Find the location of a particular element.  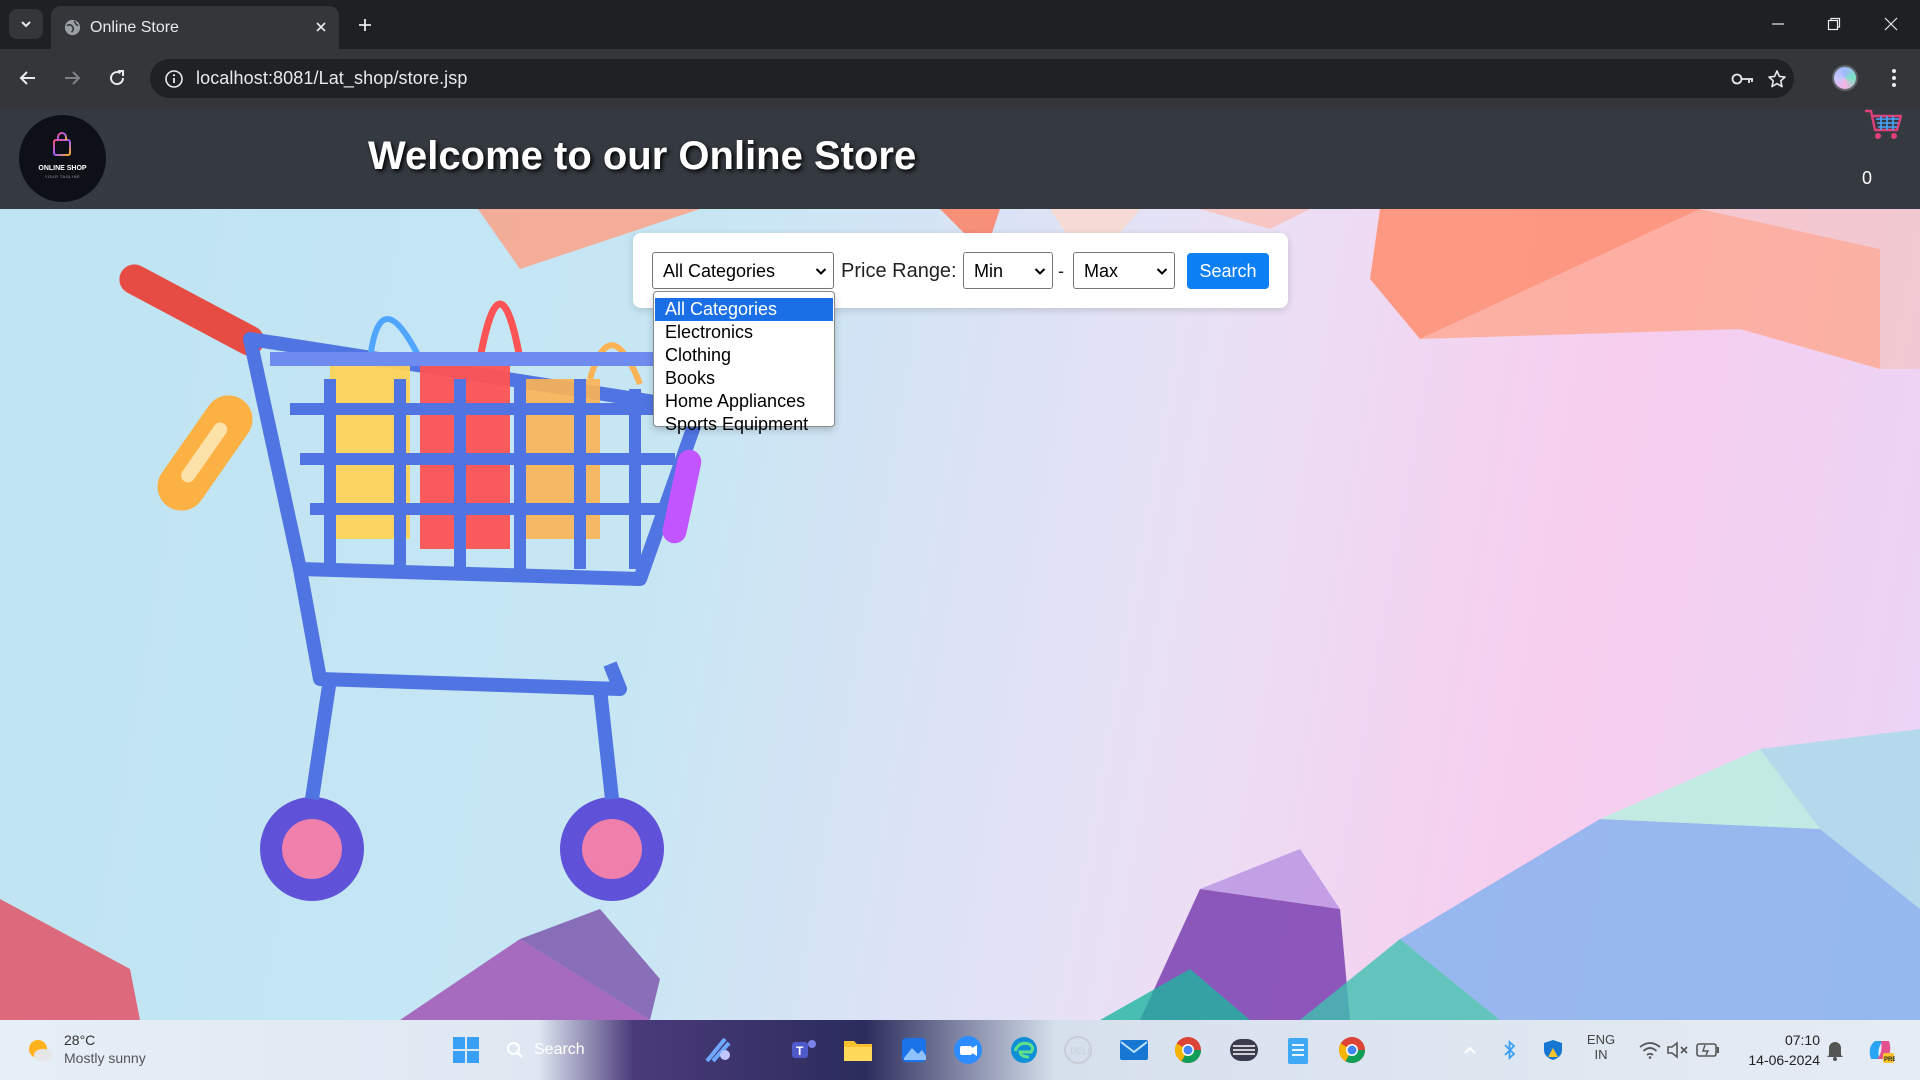

taskbar-app-copilot is located at coordinates (718, 1050).